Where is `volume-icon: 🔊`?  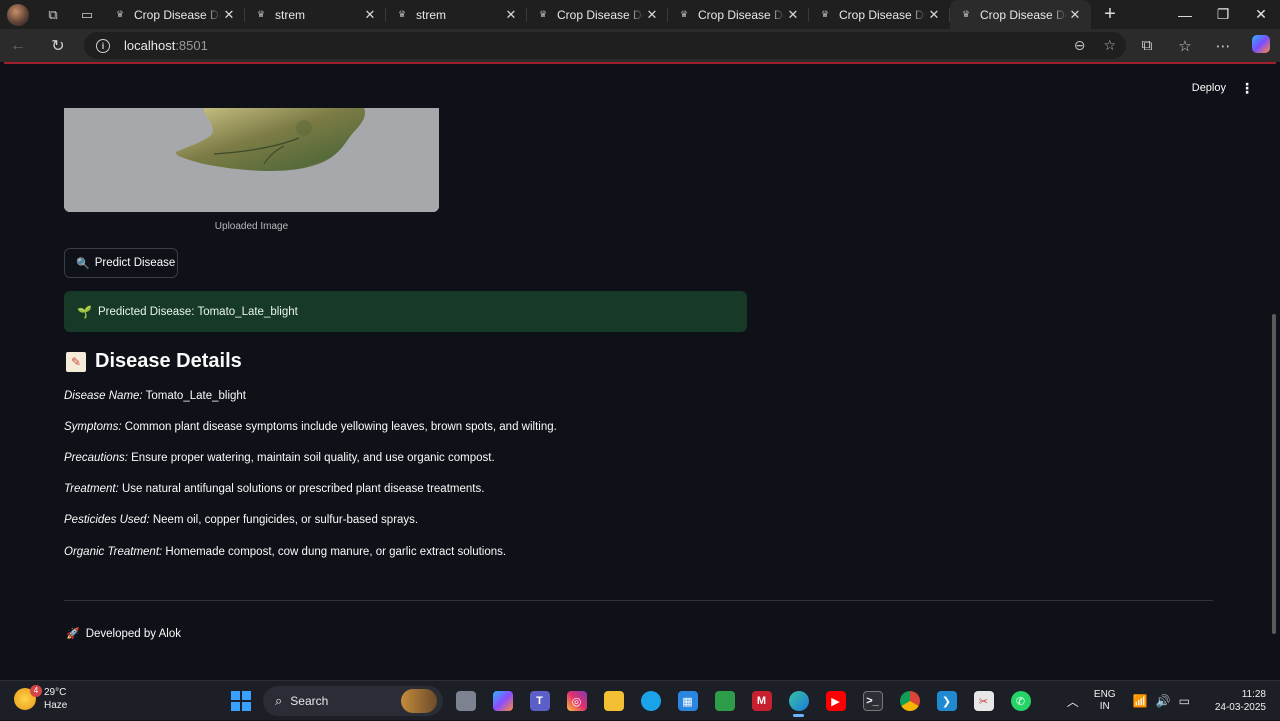 volume-icon: 🔊 is located at coordinates (1163, 701).